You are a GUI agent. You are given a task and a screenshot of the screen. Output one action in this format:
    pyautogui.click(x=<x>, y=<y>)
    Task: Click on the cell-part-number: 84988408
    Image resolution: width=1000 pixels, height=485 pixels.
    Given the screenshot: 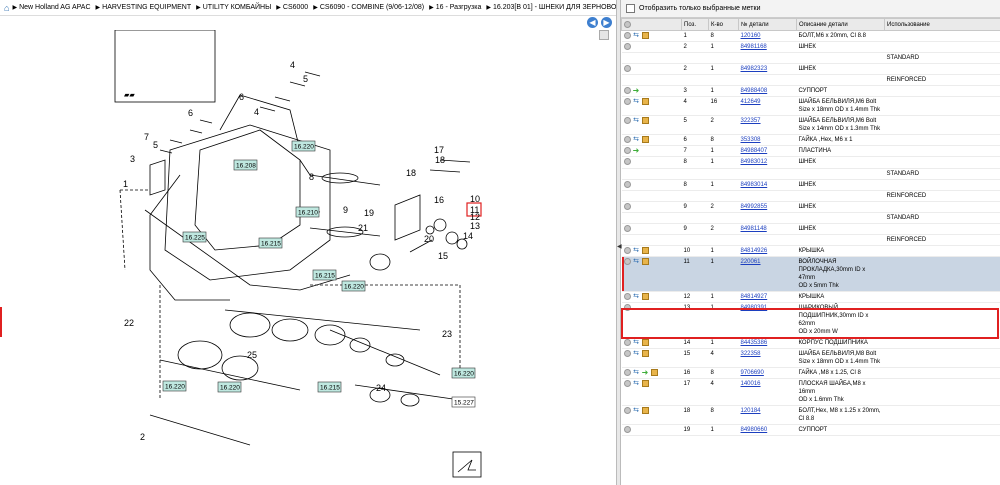 What is the action you would take?
    pyautogui.click(x=767, y=91)
    